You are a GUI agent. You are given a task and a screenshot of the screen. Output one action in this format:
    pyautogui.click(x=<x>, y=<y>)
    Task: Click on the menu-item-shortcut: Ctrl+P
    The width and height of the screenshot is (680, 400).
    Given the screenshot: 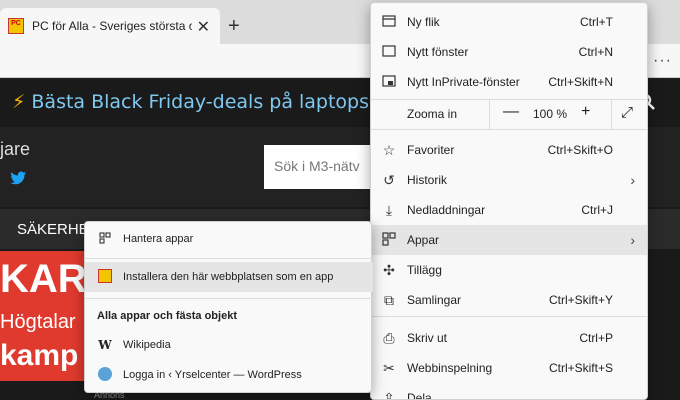 What is the action you would take?
    pyautogui.click(x=596, y=338)
    